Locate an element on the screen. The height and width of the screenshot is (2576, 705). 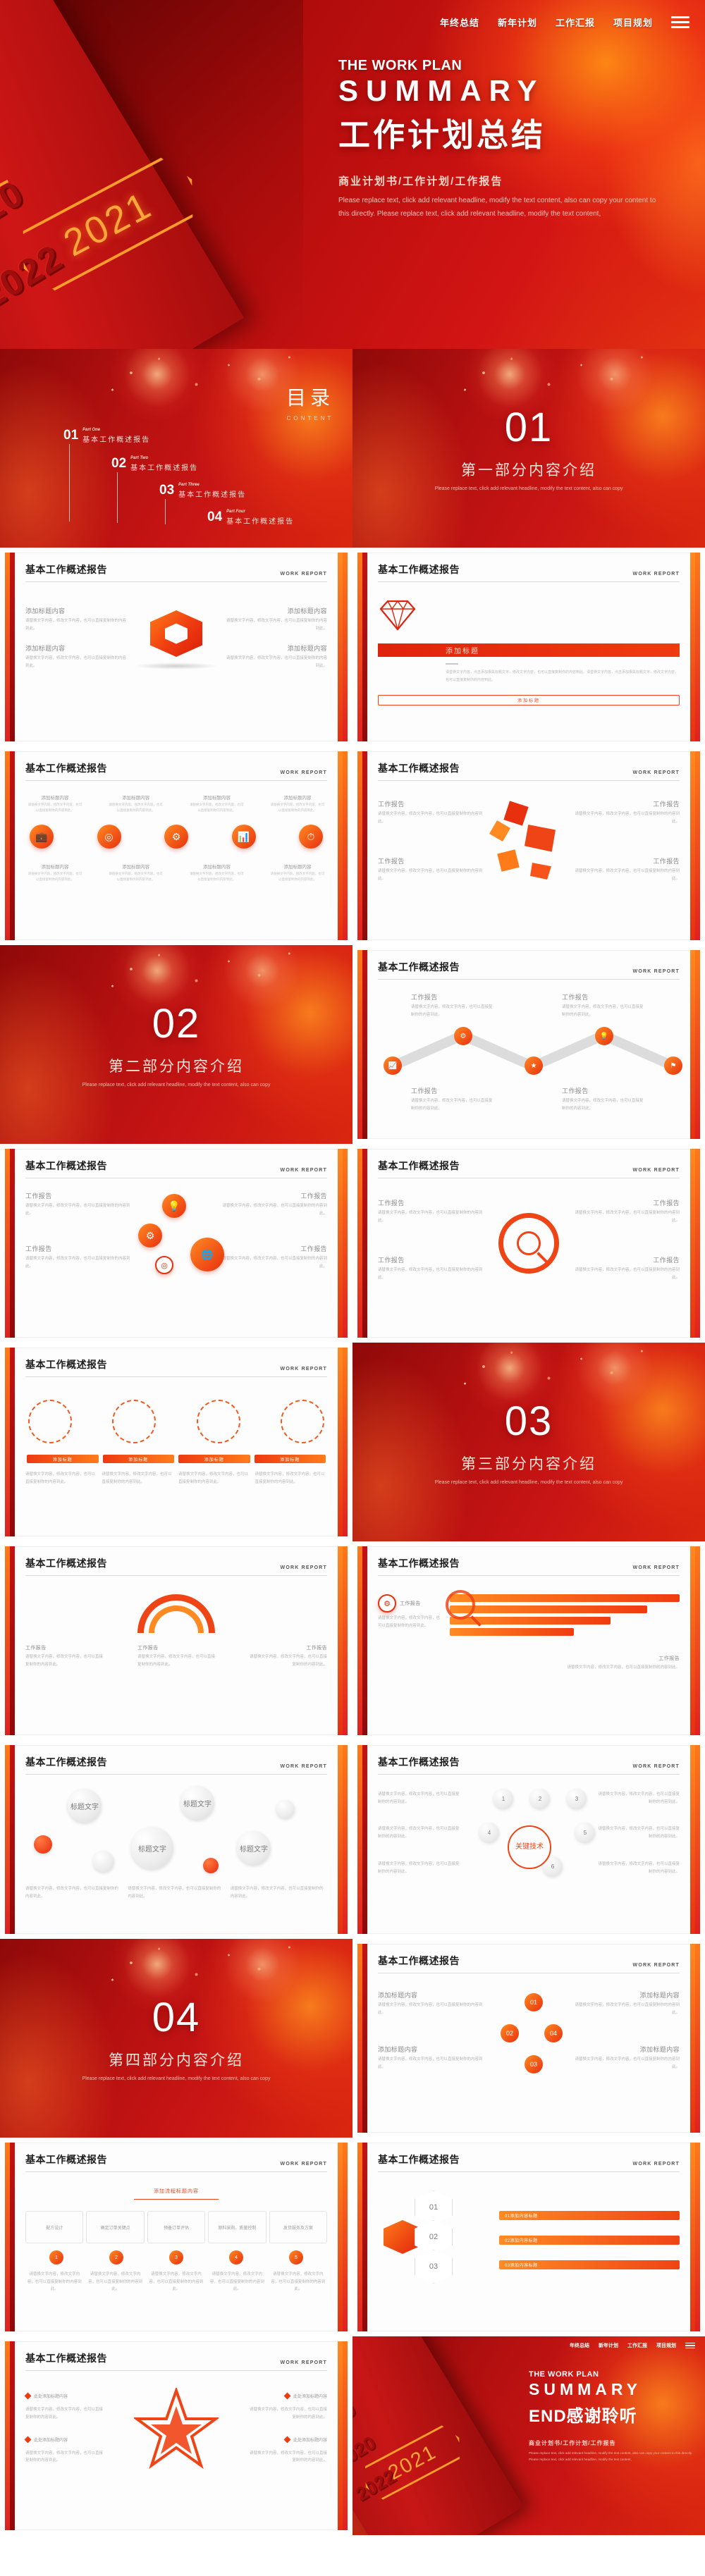
bar-01: 01添加内容标题 is located at coordinates (589, 2215).